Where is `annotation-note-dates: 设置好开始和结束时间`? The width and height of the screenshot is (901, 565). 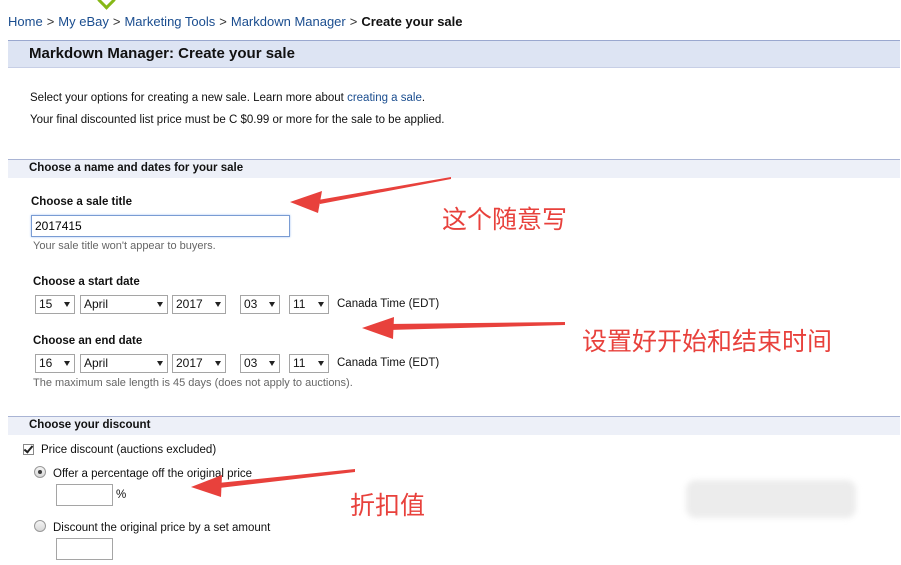
annotation-note-dates: 设置好开始和结束时间 is located at coordinates (707, 341).